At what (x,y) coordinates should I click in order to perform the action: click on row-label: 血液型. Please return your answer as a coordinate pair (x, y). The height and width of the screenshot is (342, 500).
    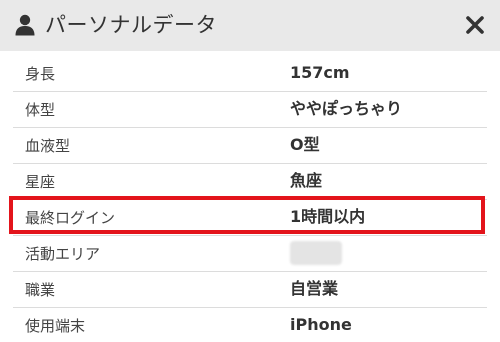
    Looking at the image, I should click on (48, 146).